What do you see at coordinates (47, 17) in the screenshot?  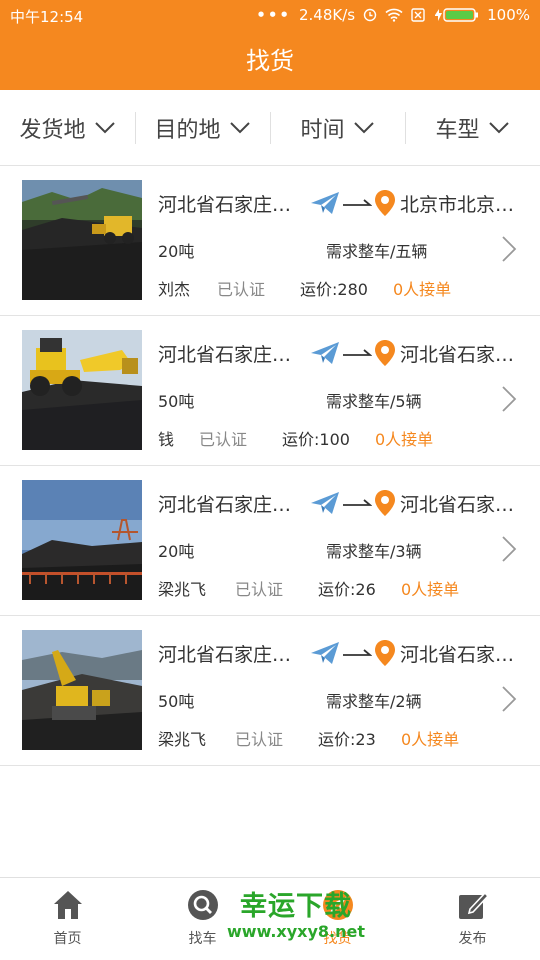 I see `status-time: 中午12:54` at bounding box center [47, 17].